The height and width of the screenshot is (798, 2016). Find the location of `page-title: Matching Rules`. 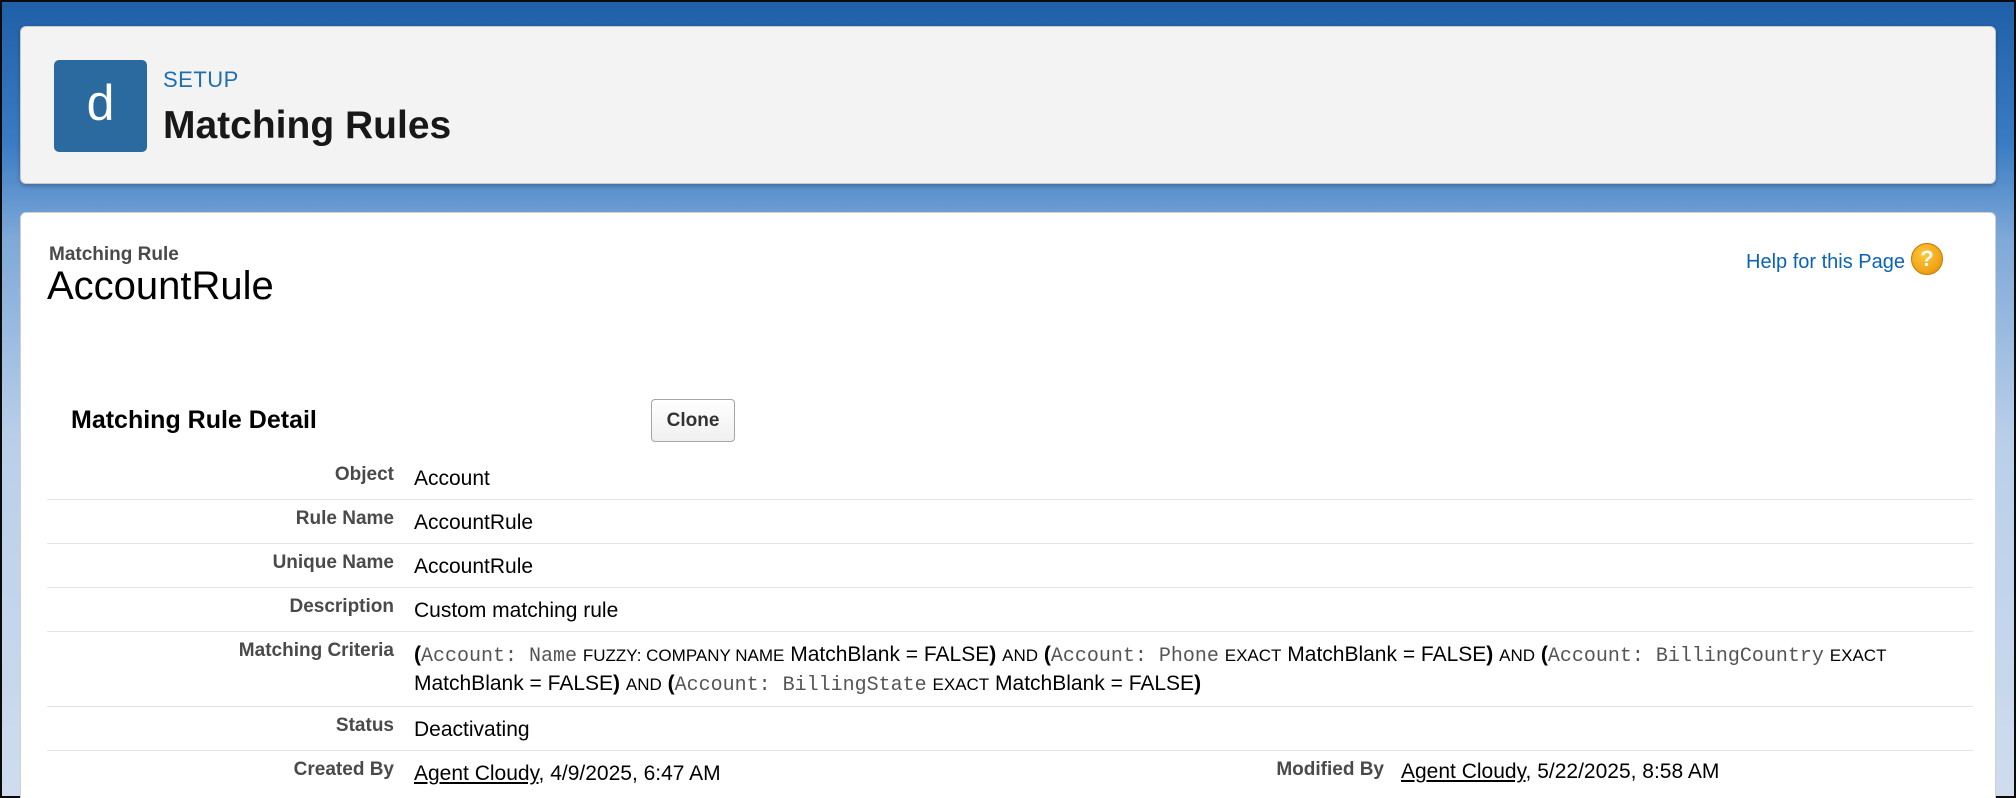

page-title: Matching Rules is located at coordinates (307, 125).